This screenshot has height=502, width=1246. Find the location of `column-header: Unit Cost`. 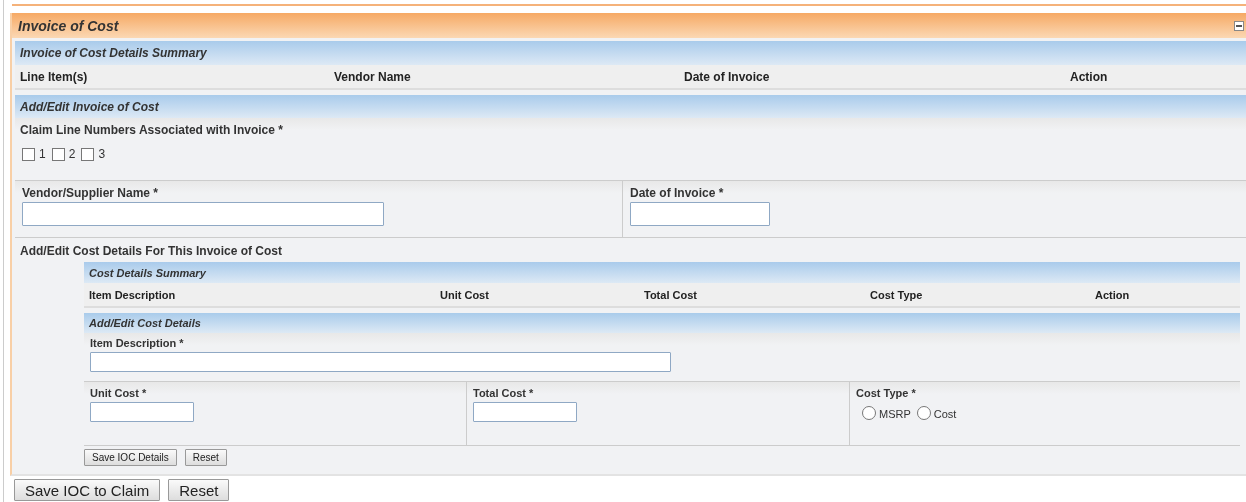

column-header: Unit Cost is located at coordinates (465, 294).